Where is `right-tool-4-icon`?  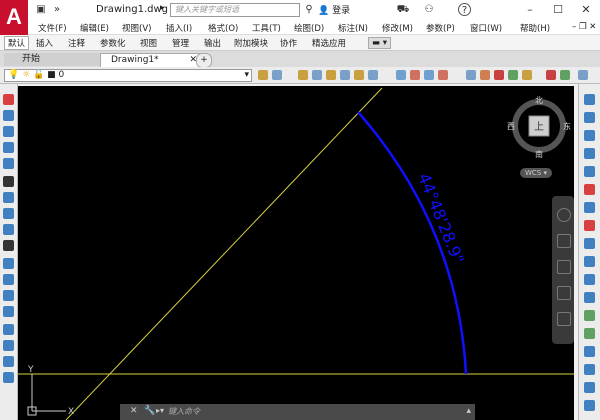 right-tool-4-icon is located at coordinates (589, 153).